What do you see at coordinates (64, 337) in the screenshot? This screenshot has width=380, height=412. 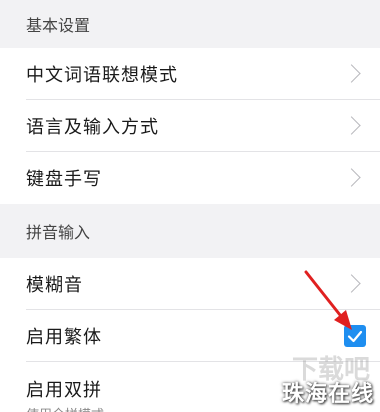 I see `settings-item-label: 启用繁体` at bounding box center [64, 337].